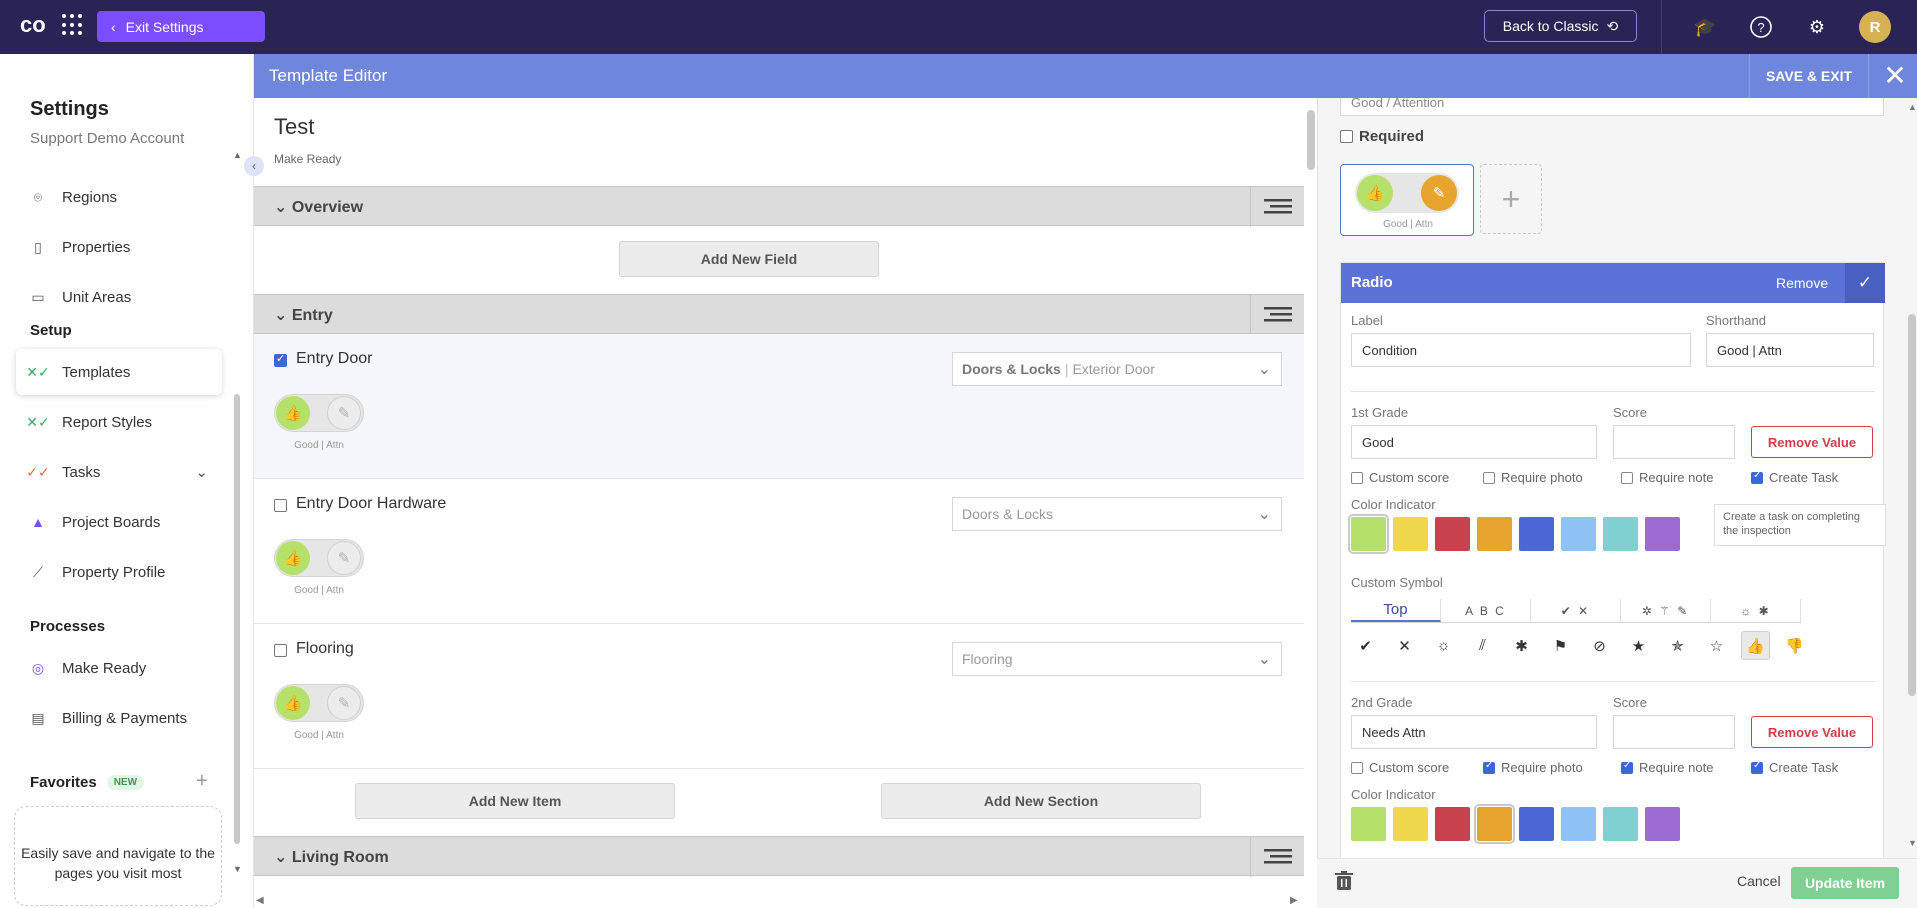  What do you see at coordinates (119, 372) in the screenshot?
I see `sidebar-item-templates: ✕✓ Templates` at bounding box center [119, 372].